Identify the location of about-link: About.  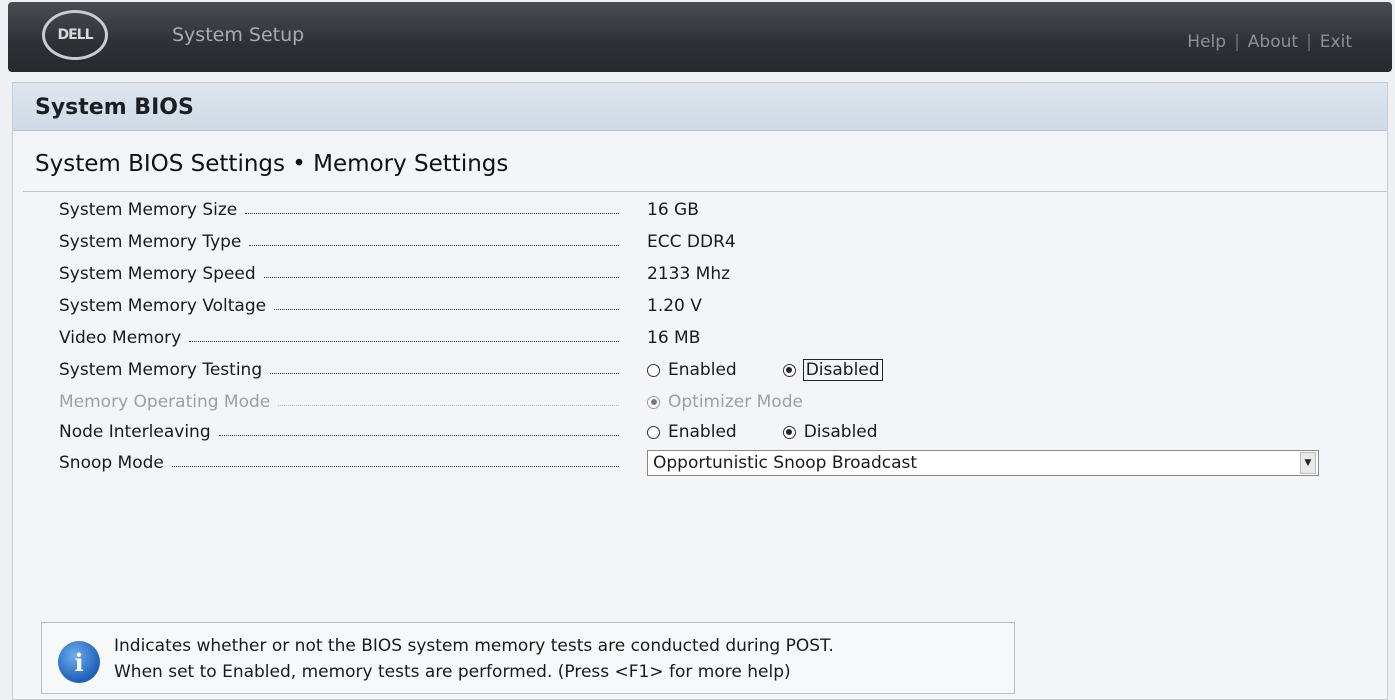
(1273, 42).